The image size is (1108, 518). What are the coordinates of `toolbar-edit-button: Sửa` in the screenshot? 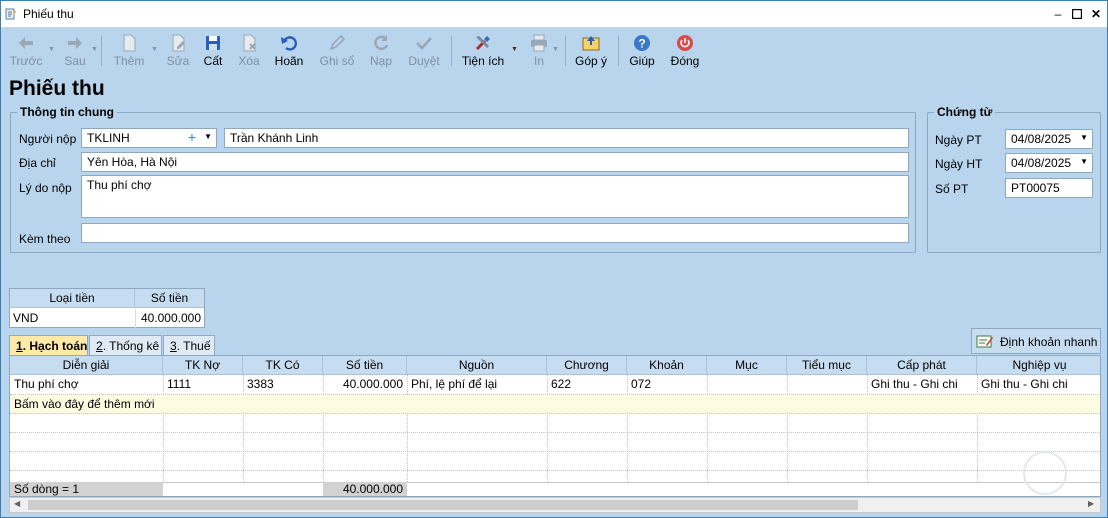 It's located at (178, 51).